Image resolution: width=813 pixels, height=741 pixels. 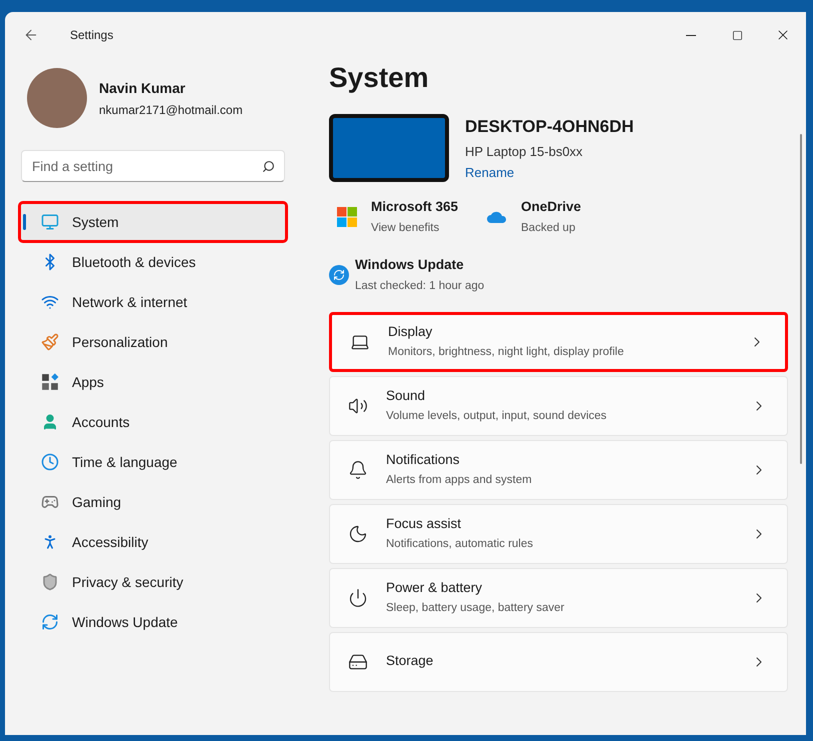 What do you see at coordinates (423, 459) in the screenshot?
I see `card-title: Notifications` at bounding box center [423, 459].